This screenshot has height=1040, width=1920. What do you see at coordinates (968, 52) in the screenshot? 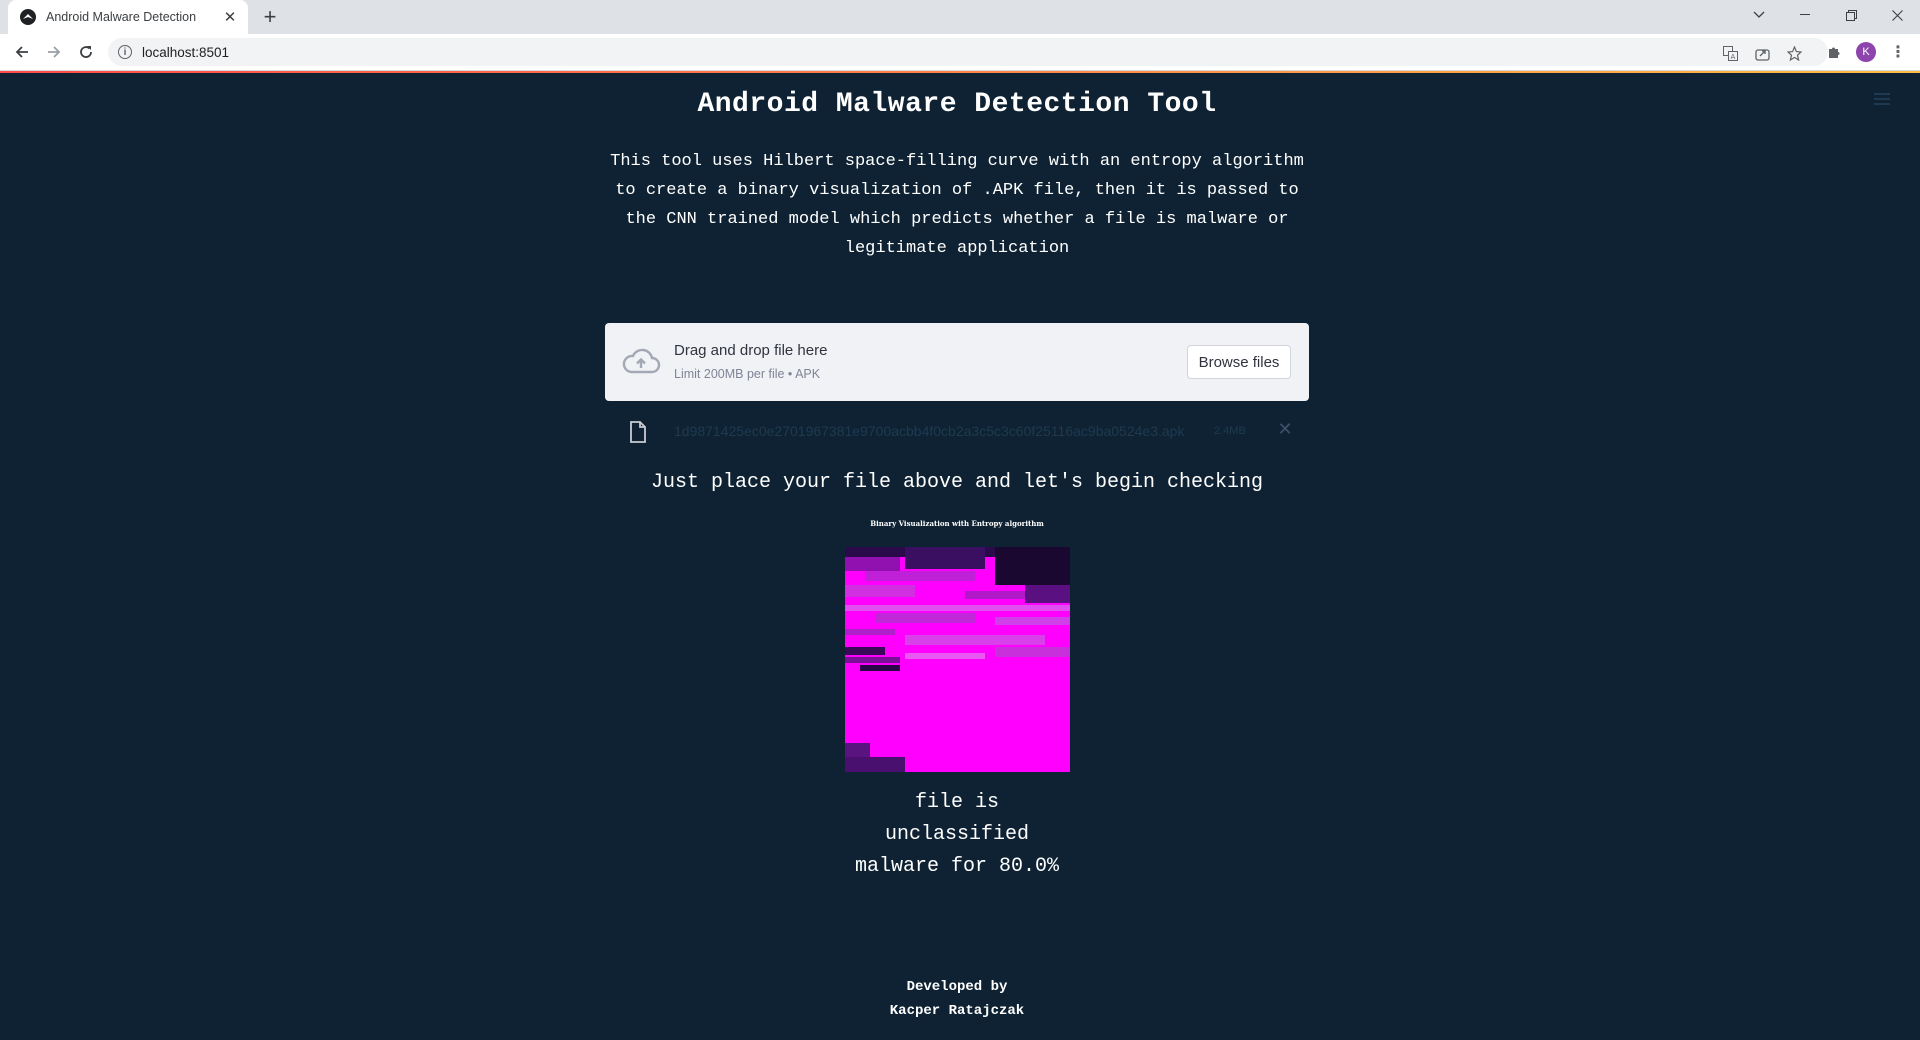
I see `address-bar: i localhost:8501 A` at bounding box center [968, 52].